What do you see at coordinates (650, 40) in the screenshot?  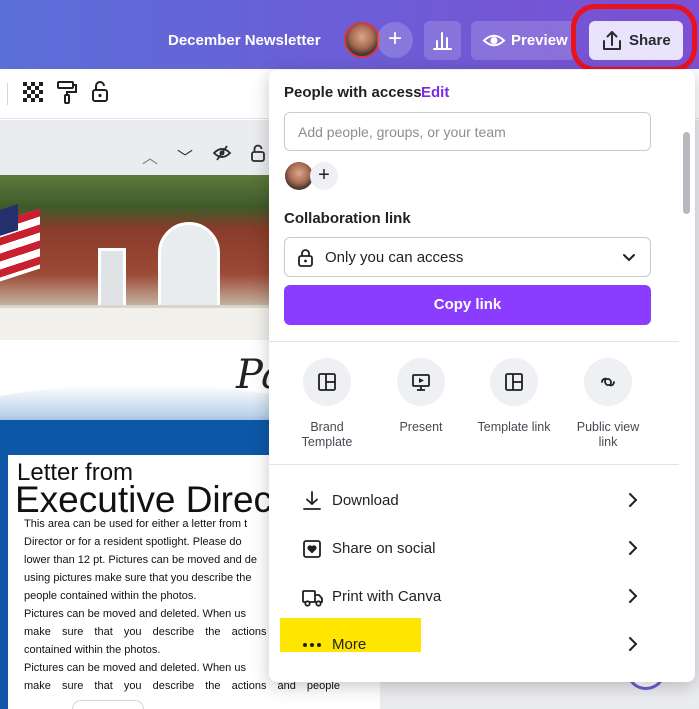 I see `share-label: Share` at bounding box center [650, 40].